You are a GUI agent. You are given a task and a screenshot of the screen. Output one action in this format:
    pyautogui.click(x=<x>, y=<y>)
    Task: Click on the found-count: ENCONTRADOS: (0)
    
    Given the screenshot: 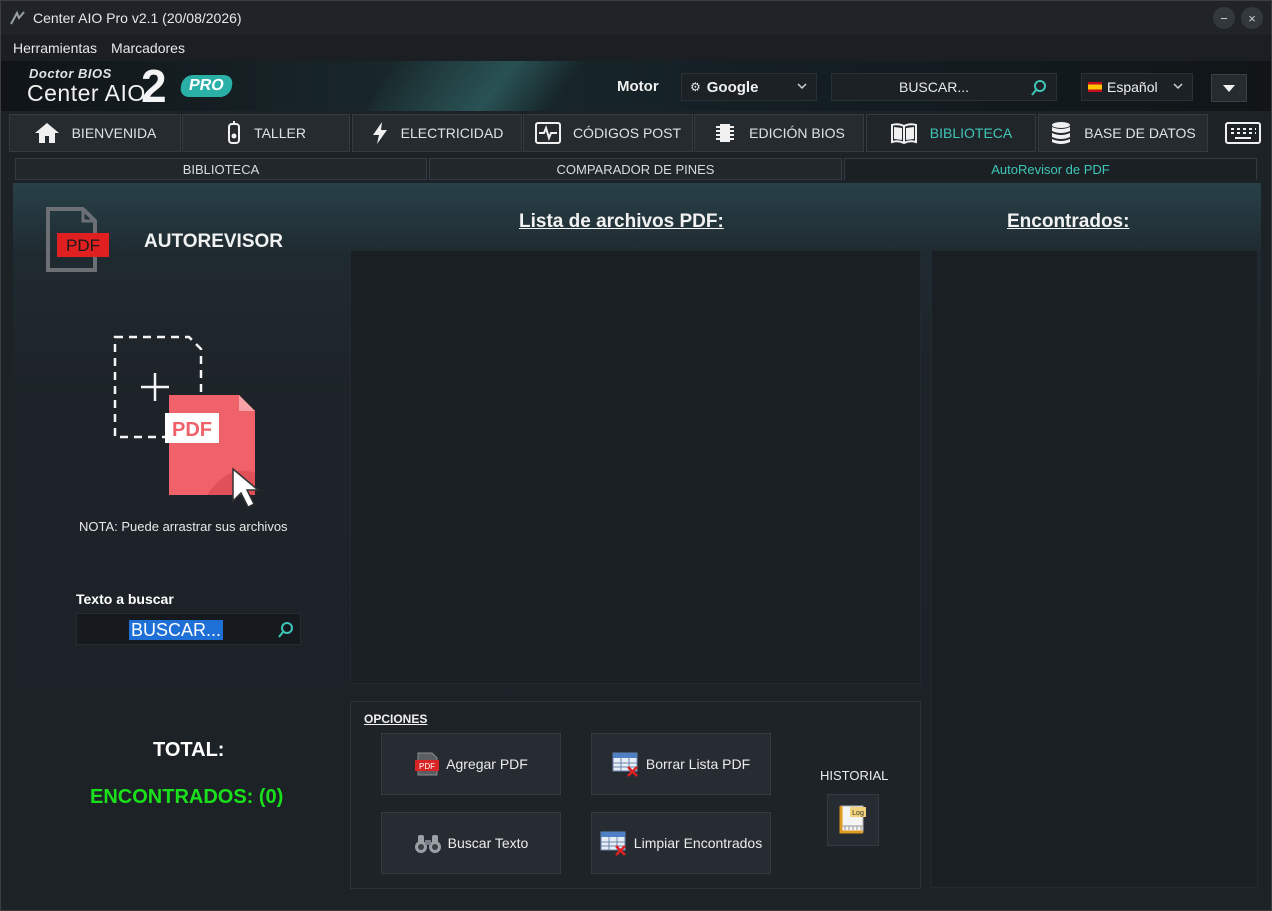 What is the action you would take?
    pyautogui.click(x=187, y=797)
    